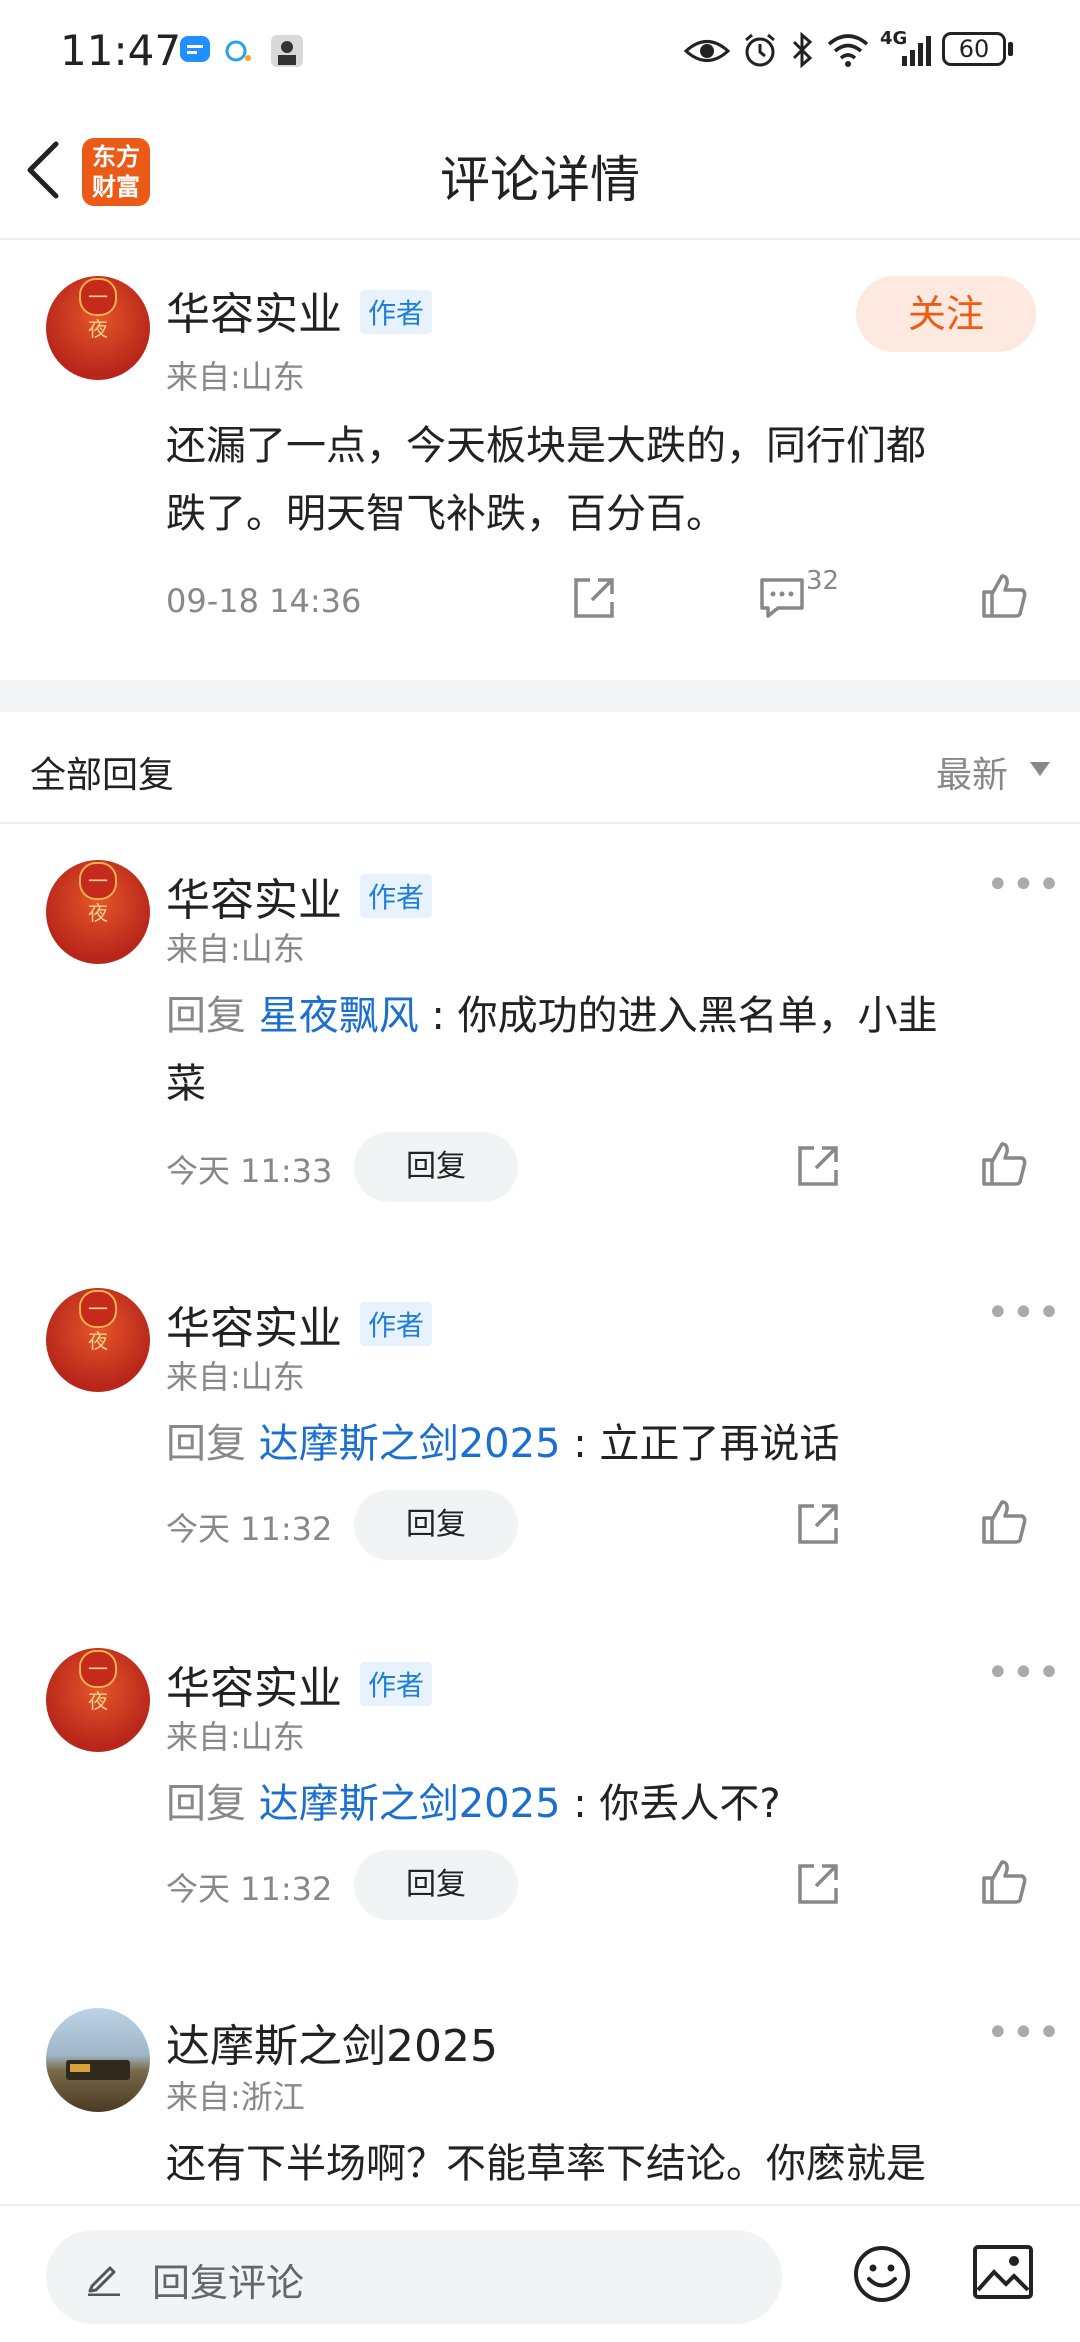 Image resolution: width=1080 pixels, height=2342 pixels. What do you see at coordinates (238, 51) in the screenshot?
I see `cloud-notification-icon` at bounding box center [238, 51].